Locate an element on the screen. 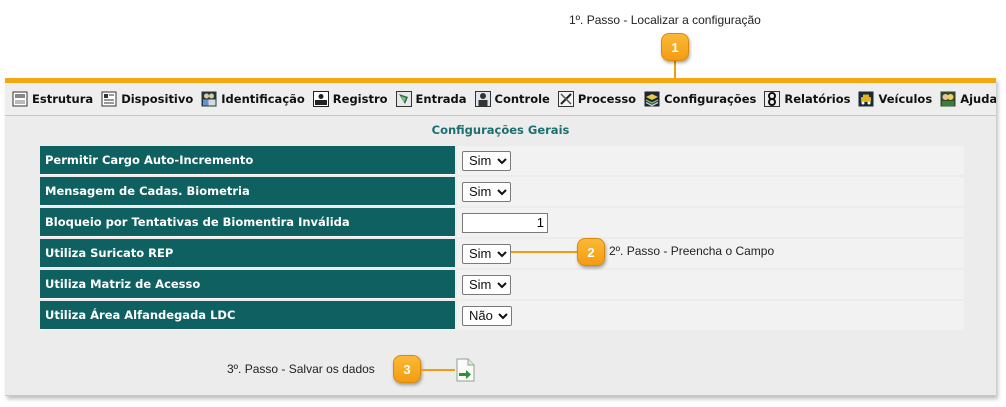  mensagem-biometria-select: Sim is located at coordinates (486, 191).